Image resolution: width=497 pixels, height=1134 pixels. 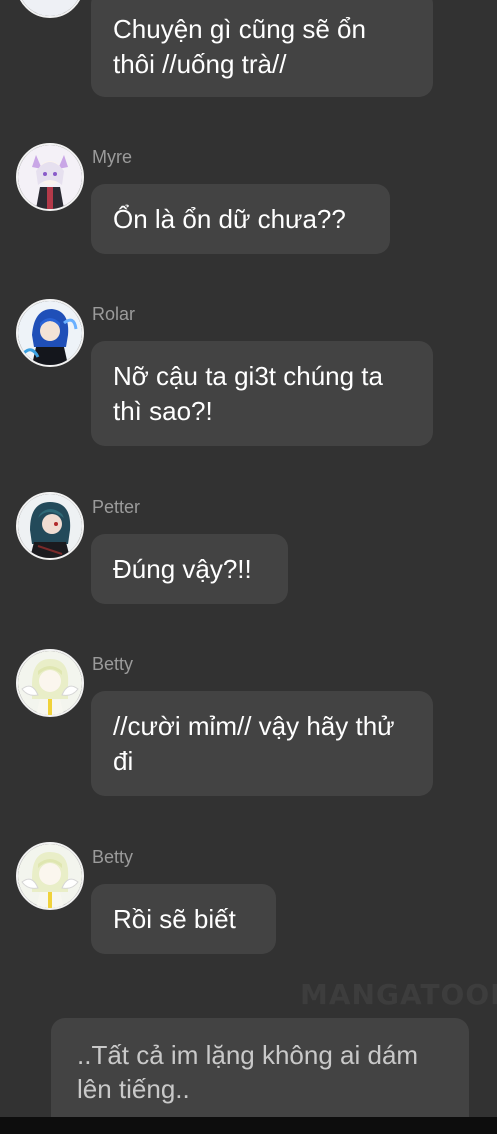 What do you see at coordinates (114, 314) in the screenshot?
I see `sender-name: Rolar` at bounding box center [114, 314].